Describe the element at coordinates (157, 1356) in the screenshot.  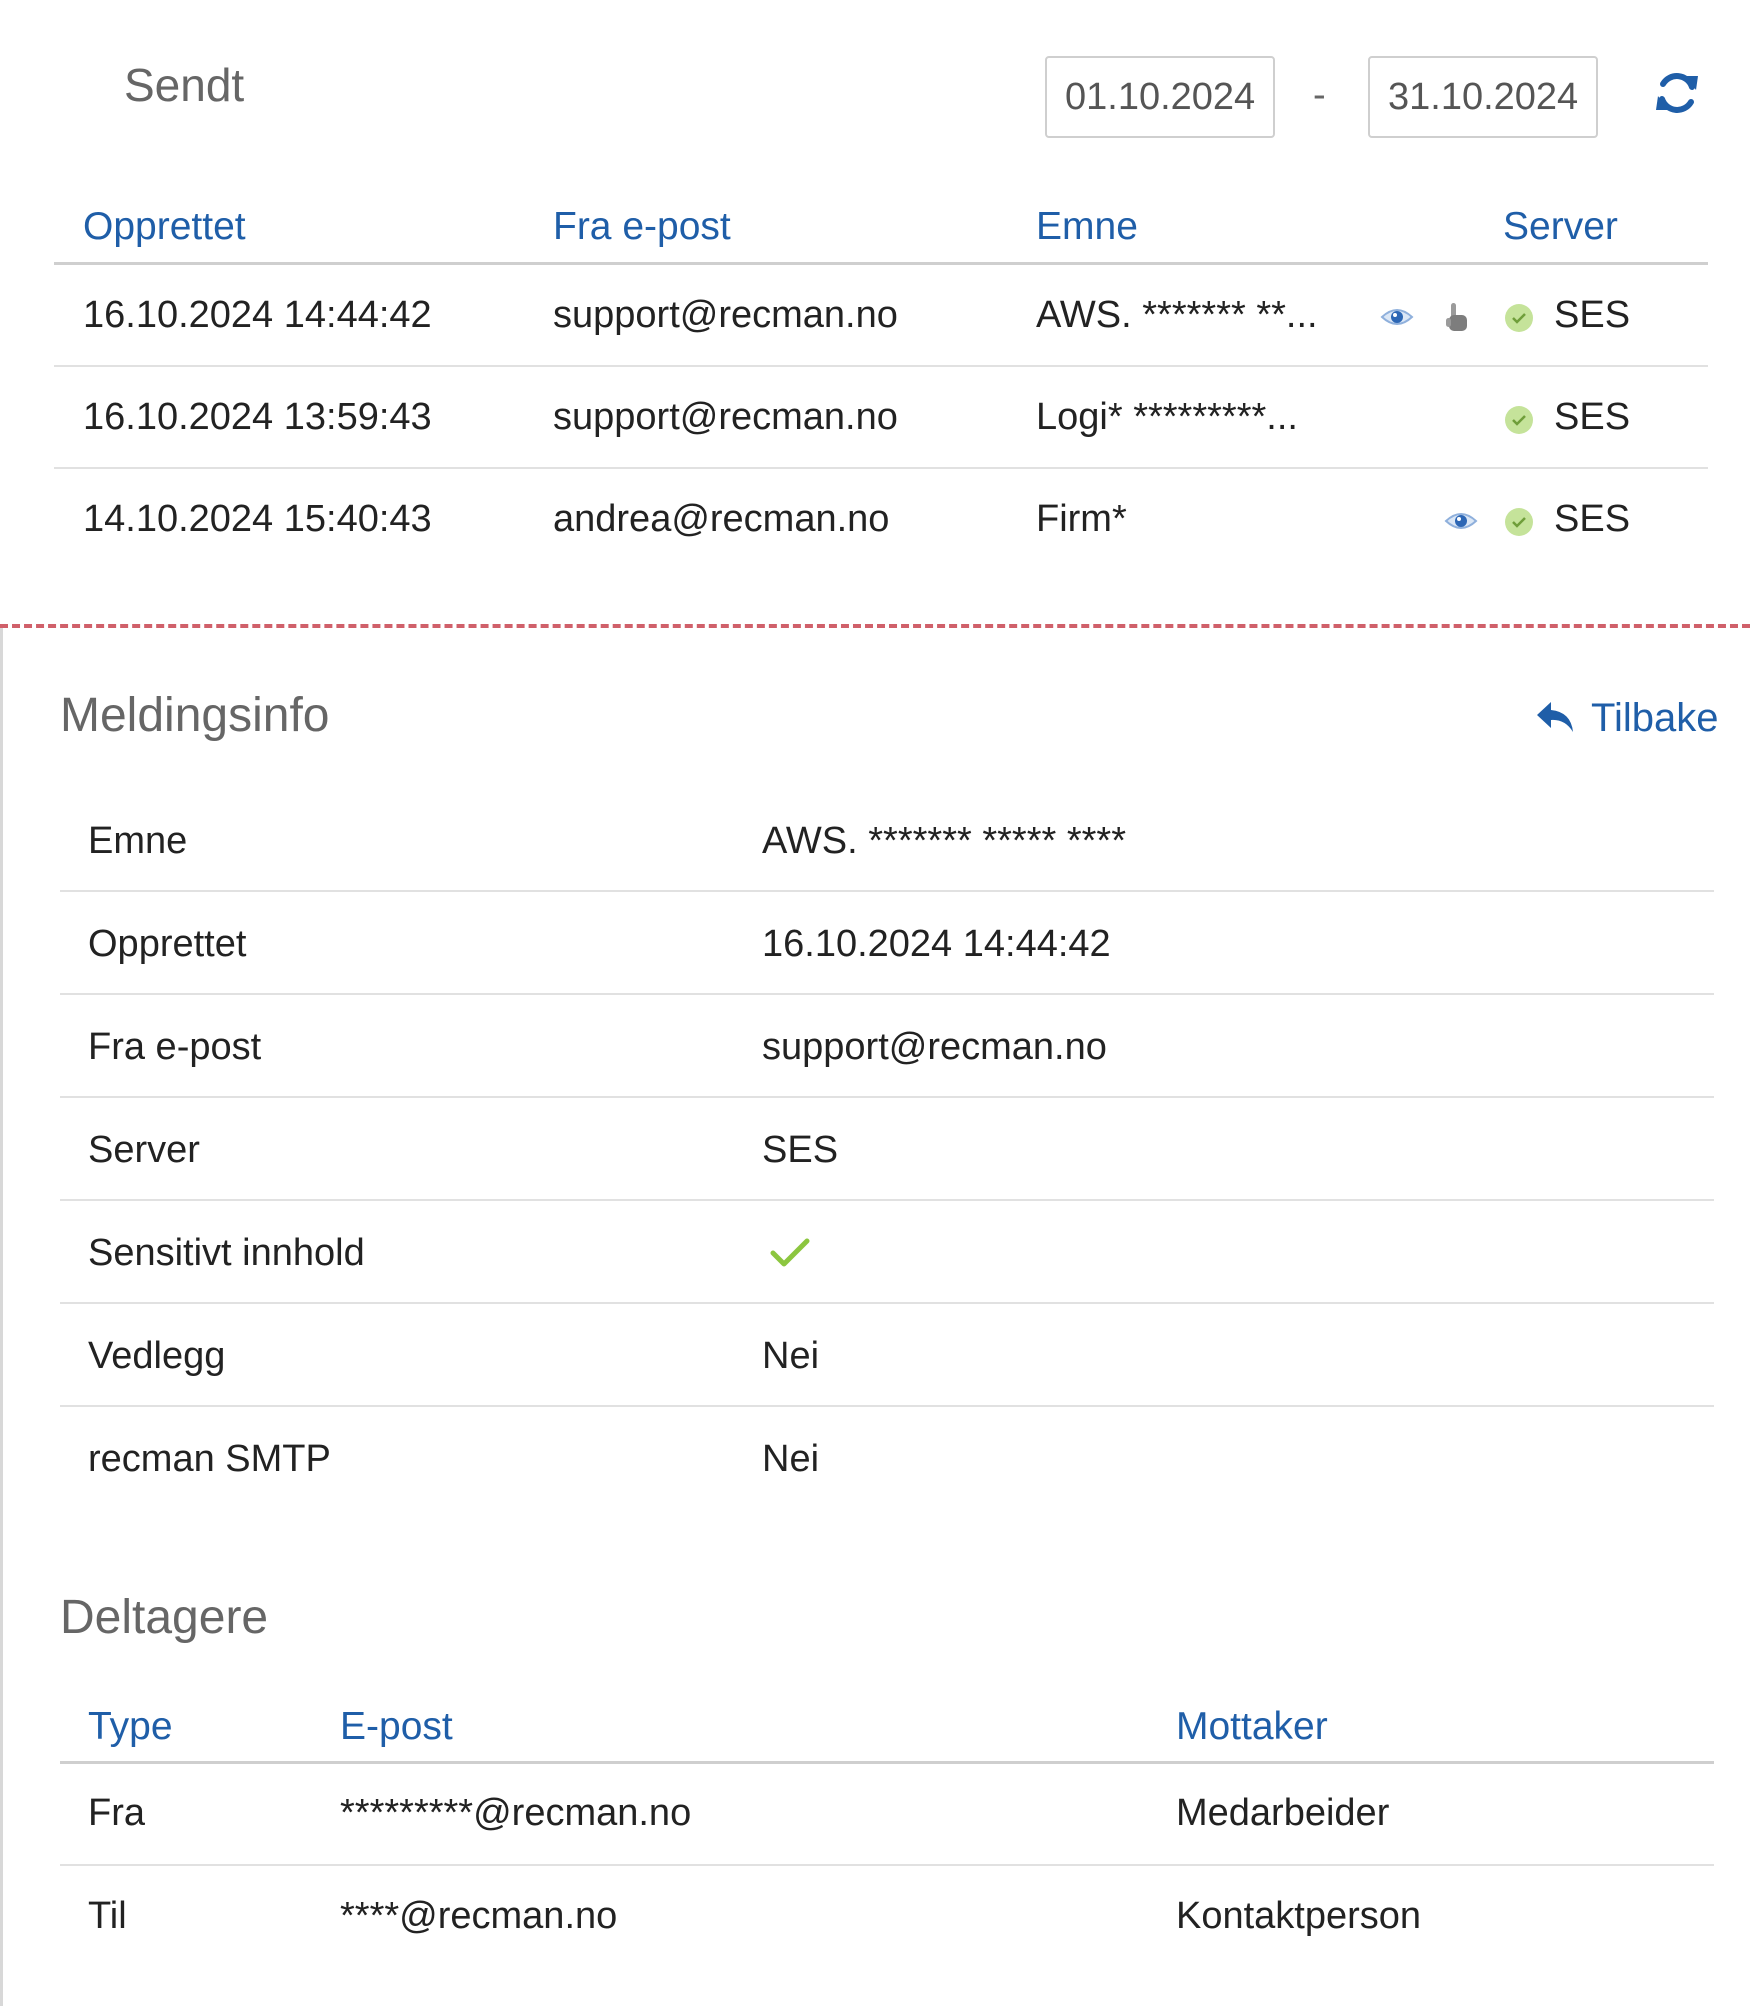
I see `detail-label-attachment: Vedlegg` at that location.